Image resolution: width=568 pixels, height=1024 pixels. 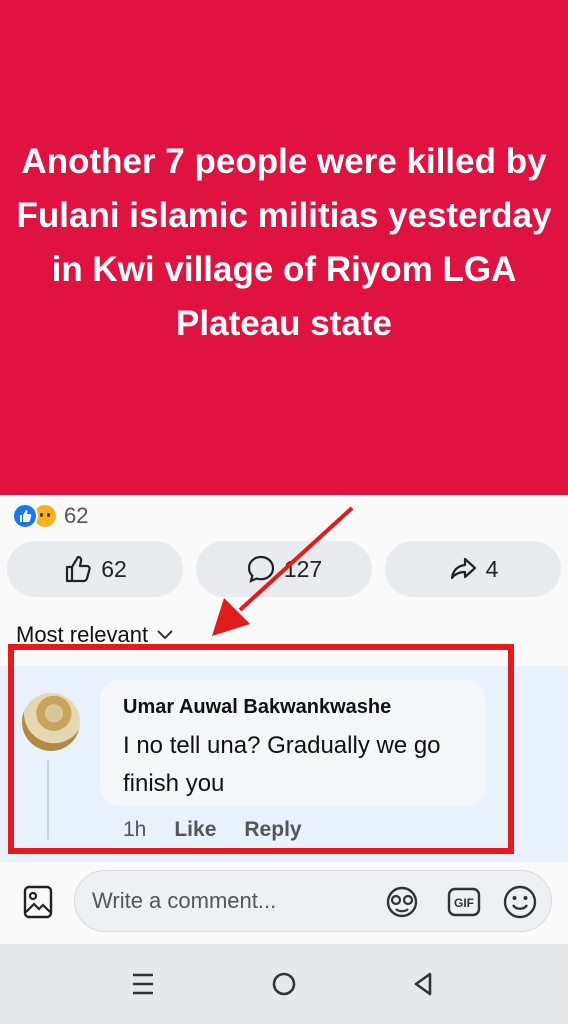 I want to click on photo-button, so click(x=38, y=904).